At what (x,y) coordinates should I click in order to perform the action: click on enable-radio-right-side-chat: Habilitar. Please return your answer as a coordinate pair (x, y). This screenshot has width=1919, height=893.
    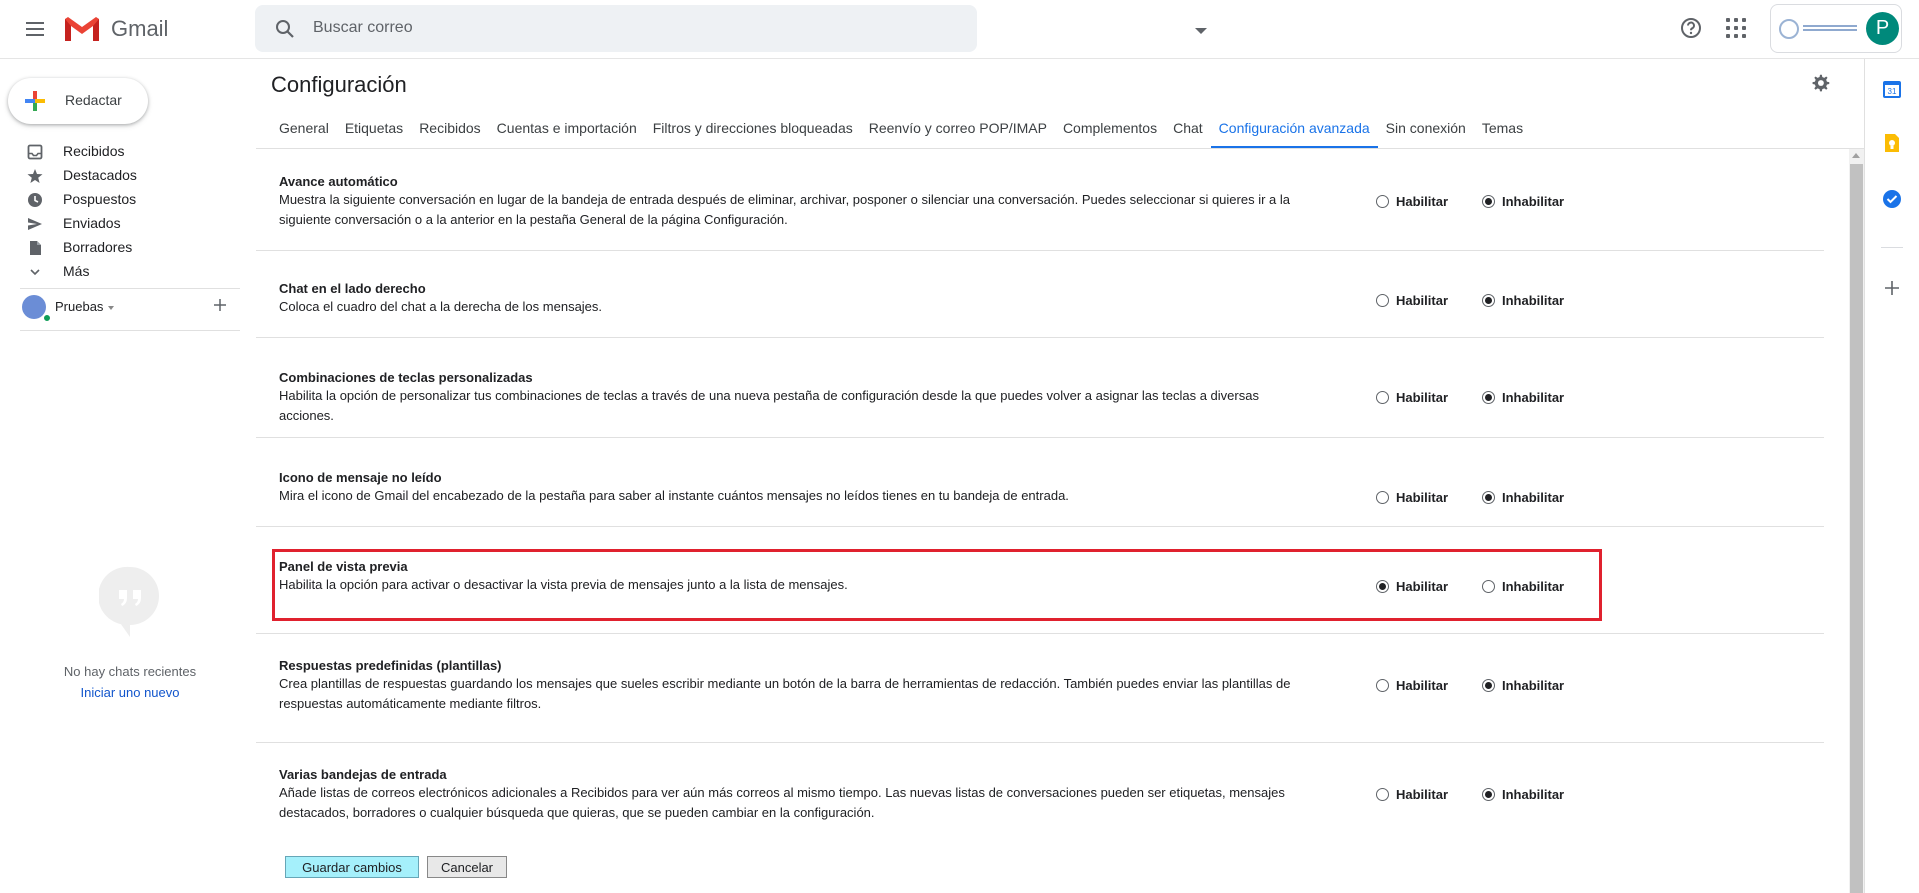
    Looking at the image, I should click on (1412, 300).